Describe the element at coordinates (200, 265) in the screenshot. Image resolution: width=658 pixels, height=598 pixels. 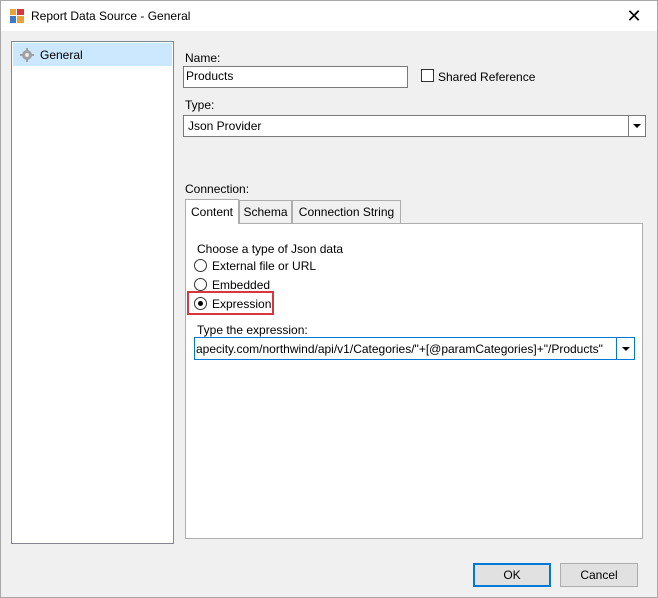
I see `radio-external-file` at that location.